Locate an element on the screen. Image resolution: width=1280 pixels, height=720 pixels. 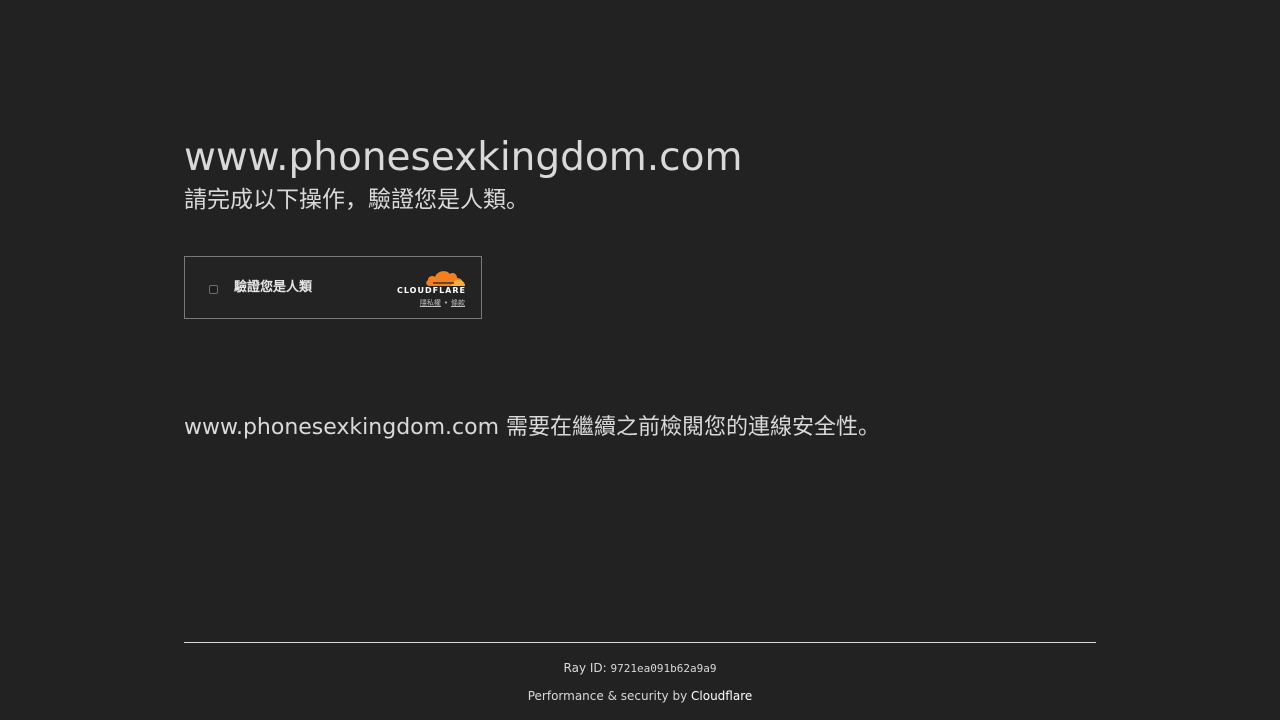
site-title: www.phonesexkingdom.com is located at coordinates (463, 157).